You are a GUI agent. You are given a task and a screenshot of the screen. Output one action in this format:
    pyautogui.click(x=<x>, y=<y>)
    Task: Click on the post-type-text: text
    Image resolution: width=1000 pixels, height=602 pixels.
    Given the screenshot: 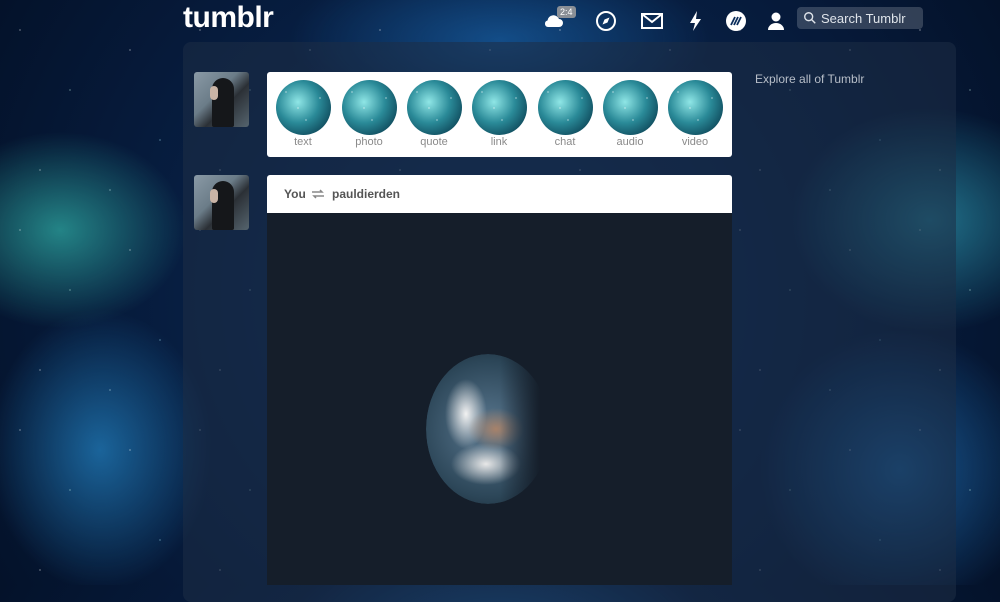 What is the action you would take?
    pyautogui.click(x=303, y=114)
    